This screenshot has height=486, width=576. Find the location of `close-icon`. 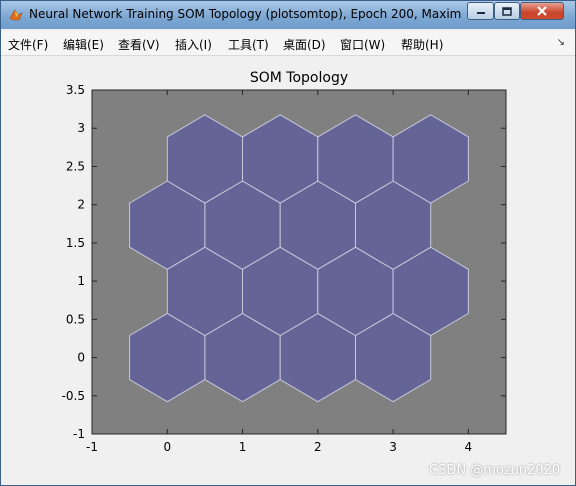

close-icon is located at coordinates (542, 11).